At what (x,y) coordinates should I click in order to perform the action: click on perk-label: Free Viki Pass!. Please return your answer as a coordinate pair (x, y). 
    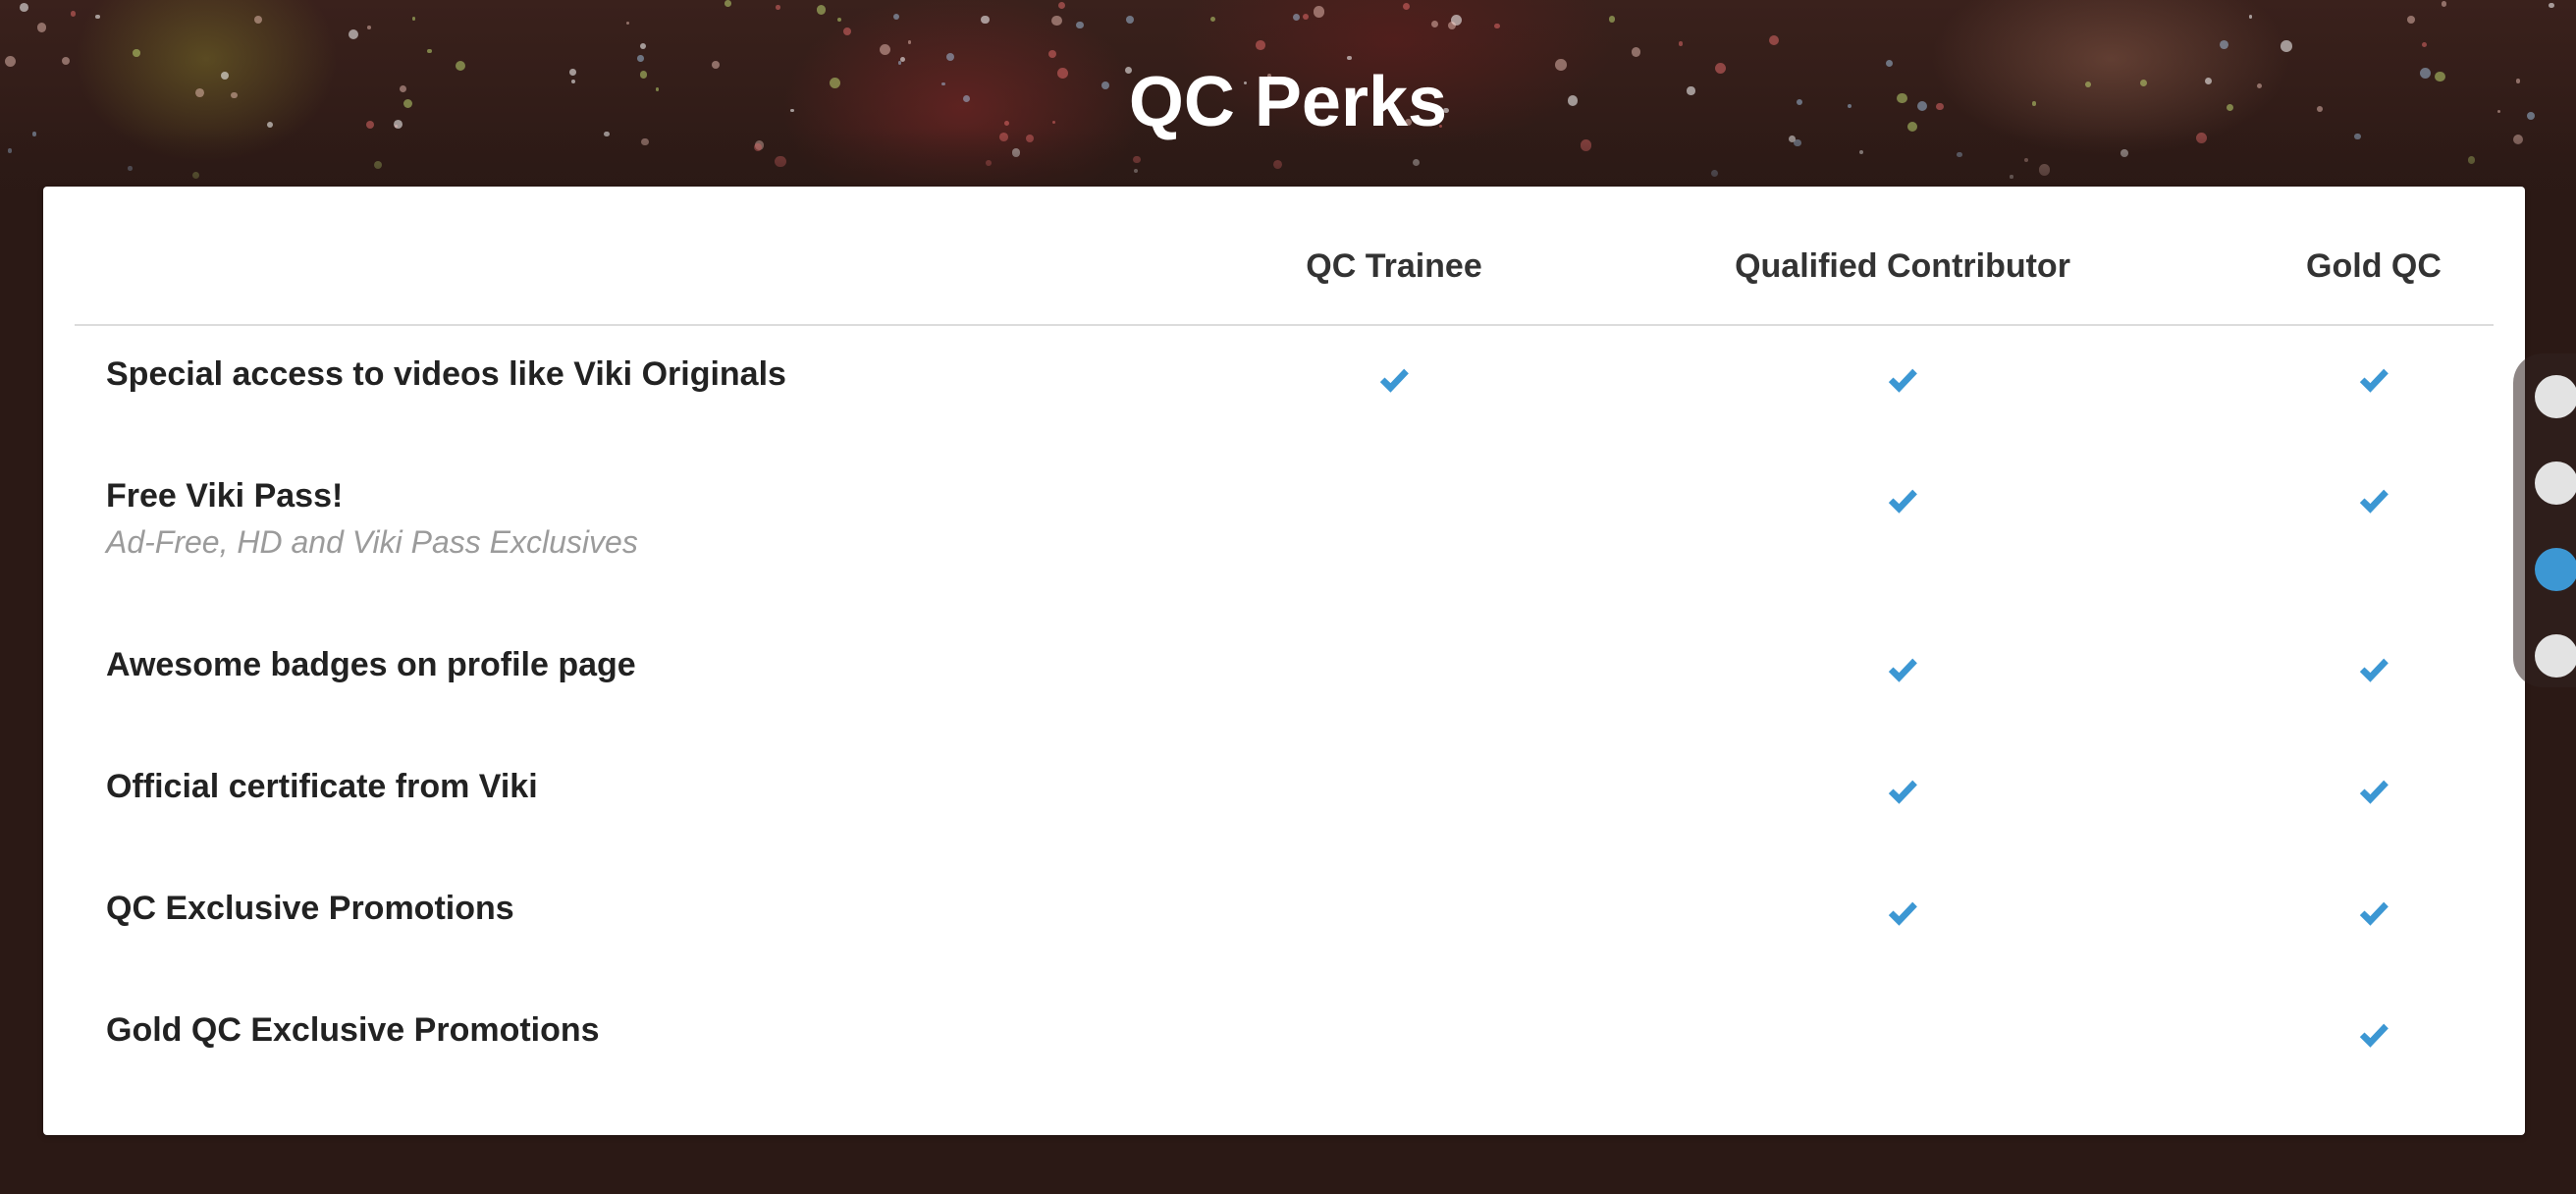
    Looking at the image, I should click on (225, 496).